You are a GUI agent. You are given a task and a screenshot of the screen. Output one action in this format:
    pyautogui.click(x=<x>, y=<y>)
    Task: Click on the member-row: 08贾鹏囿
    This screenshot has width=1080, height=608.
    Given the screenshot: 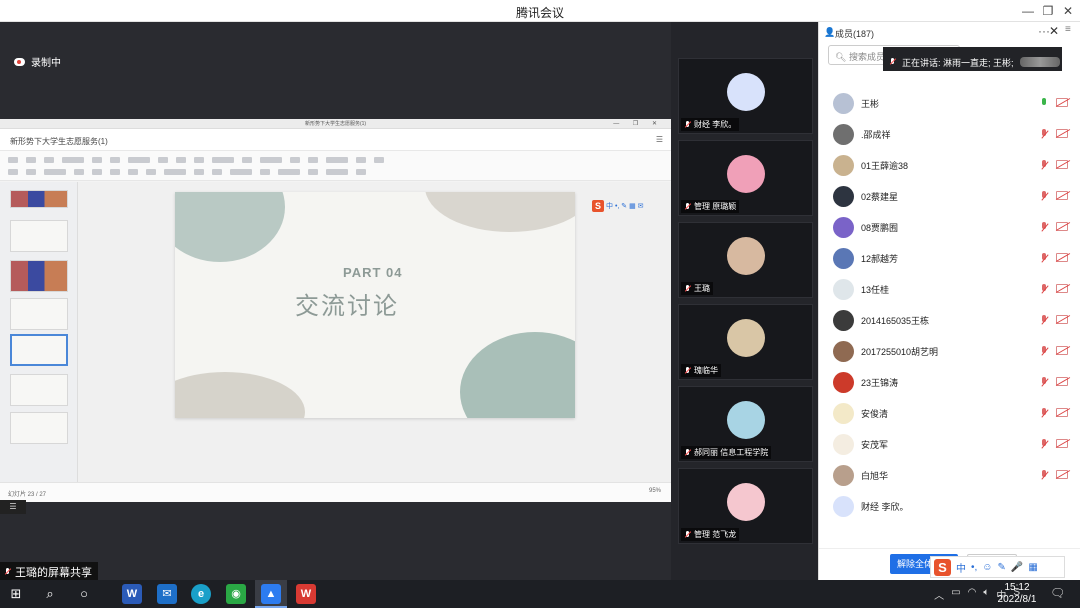 What is the action you would take?
    pyautogui.click(x=949, y=227)
    